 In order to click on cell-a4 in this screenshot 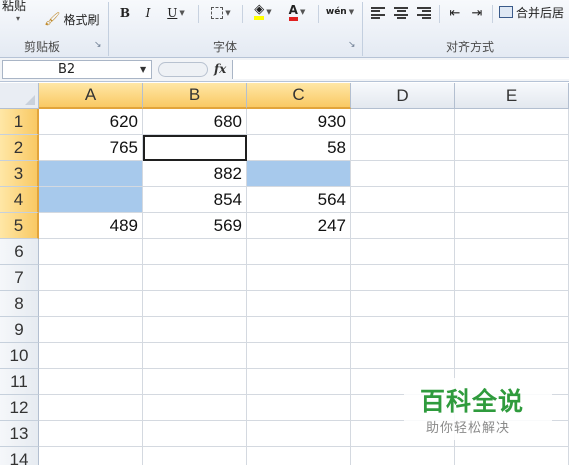, I will do `click(91, 200)`.